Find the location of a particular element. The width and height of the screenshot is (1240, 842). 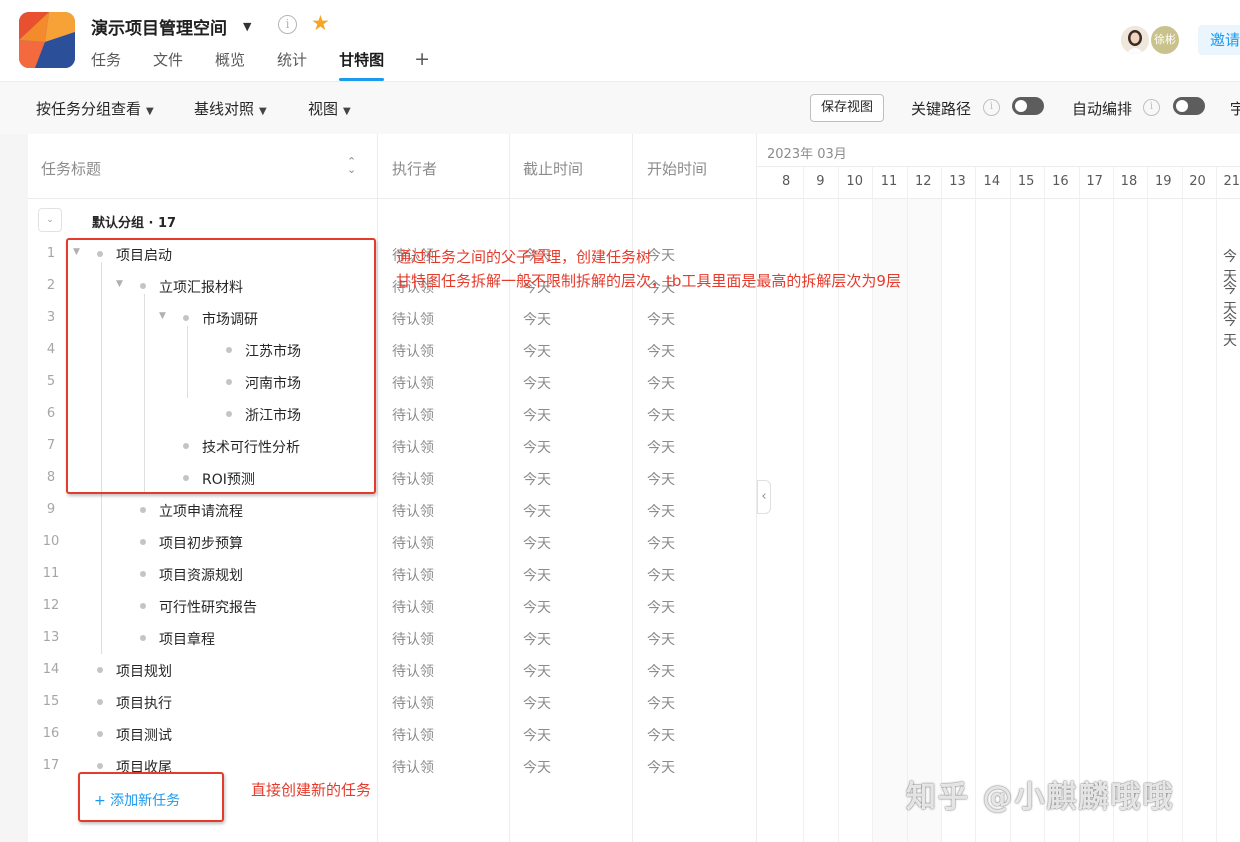

task-title: 项目章程 is located at coordinates (187, 639).